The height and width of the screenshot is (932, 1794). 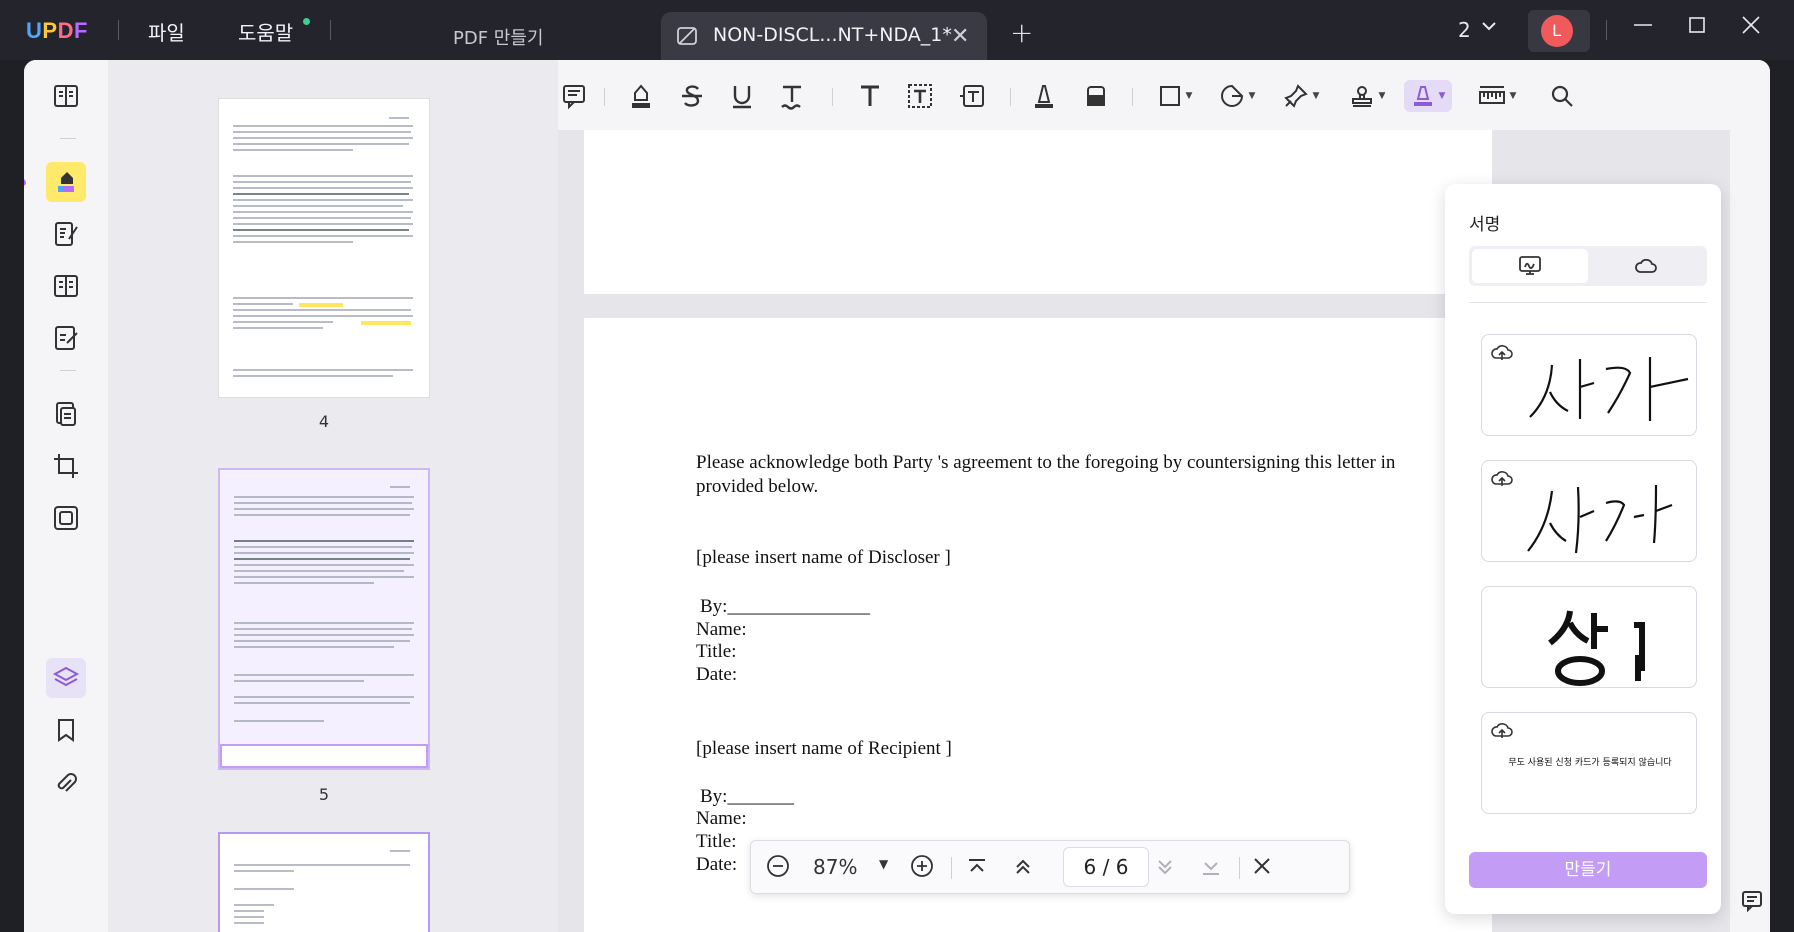 I want to click on search-icon, so click(x=1562, y=96).